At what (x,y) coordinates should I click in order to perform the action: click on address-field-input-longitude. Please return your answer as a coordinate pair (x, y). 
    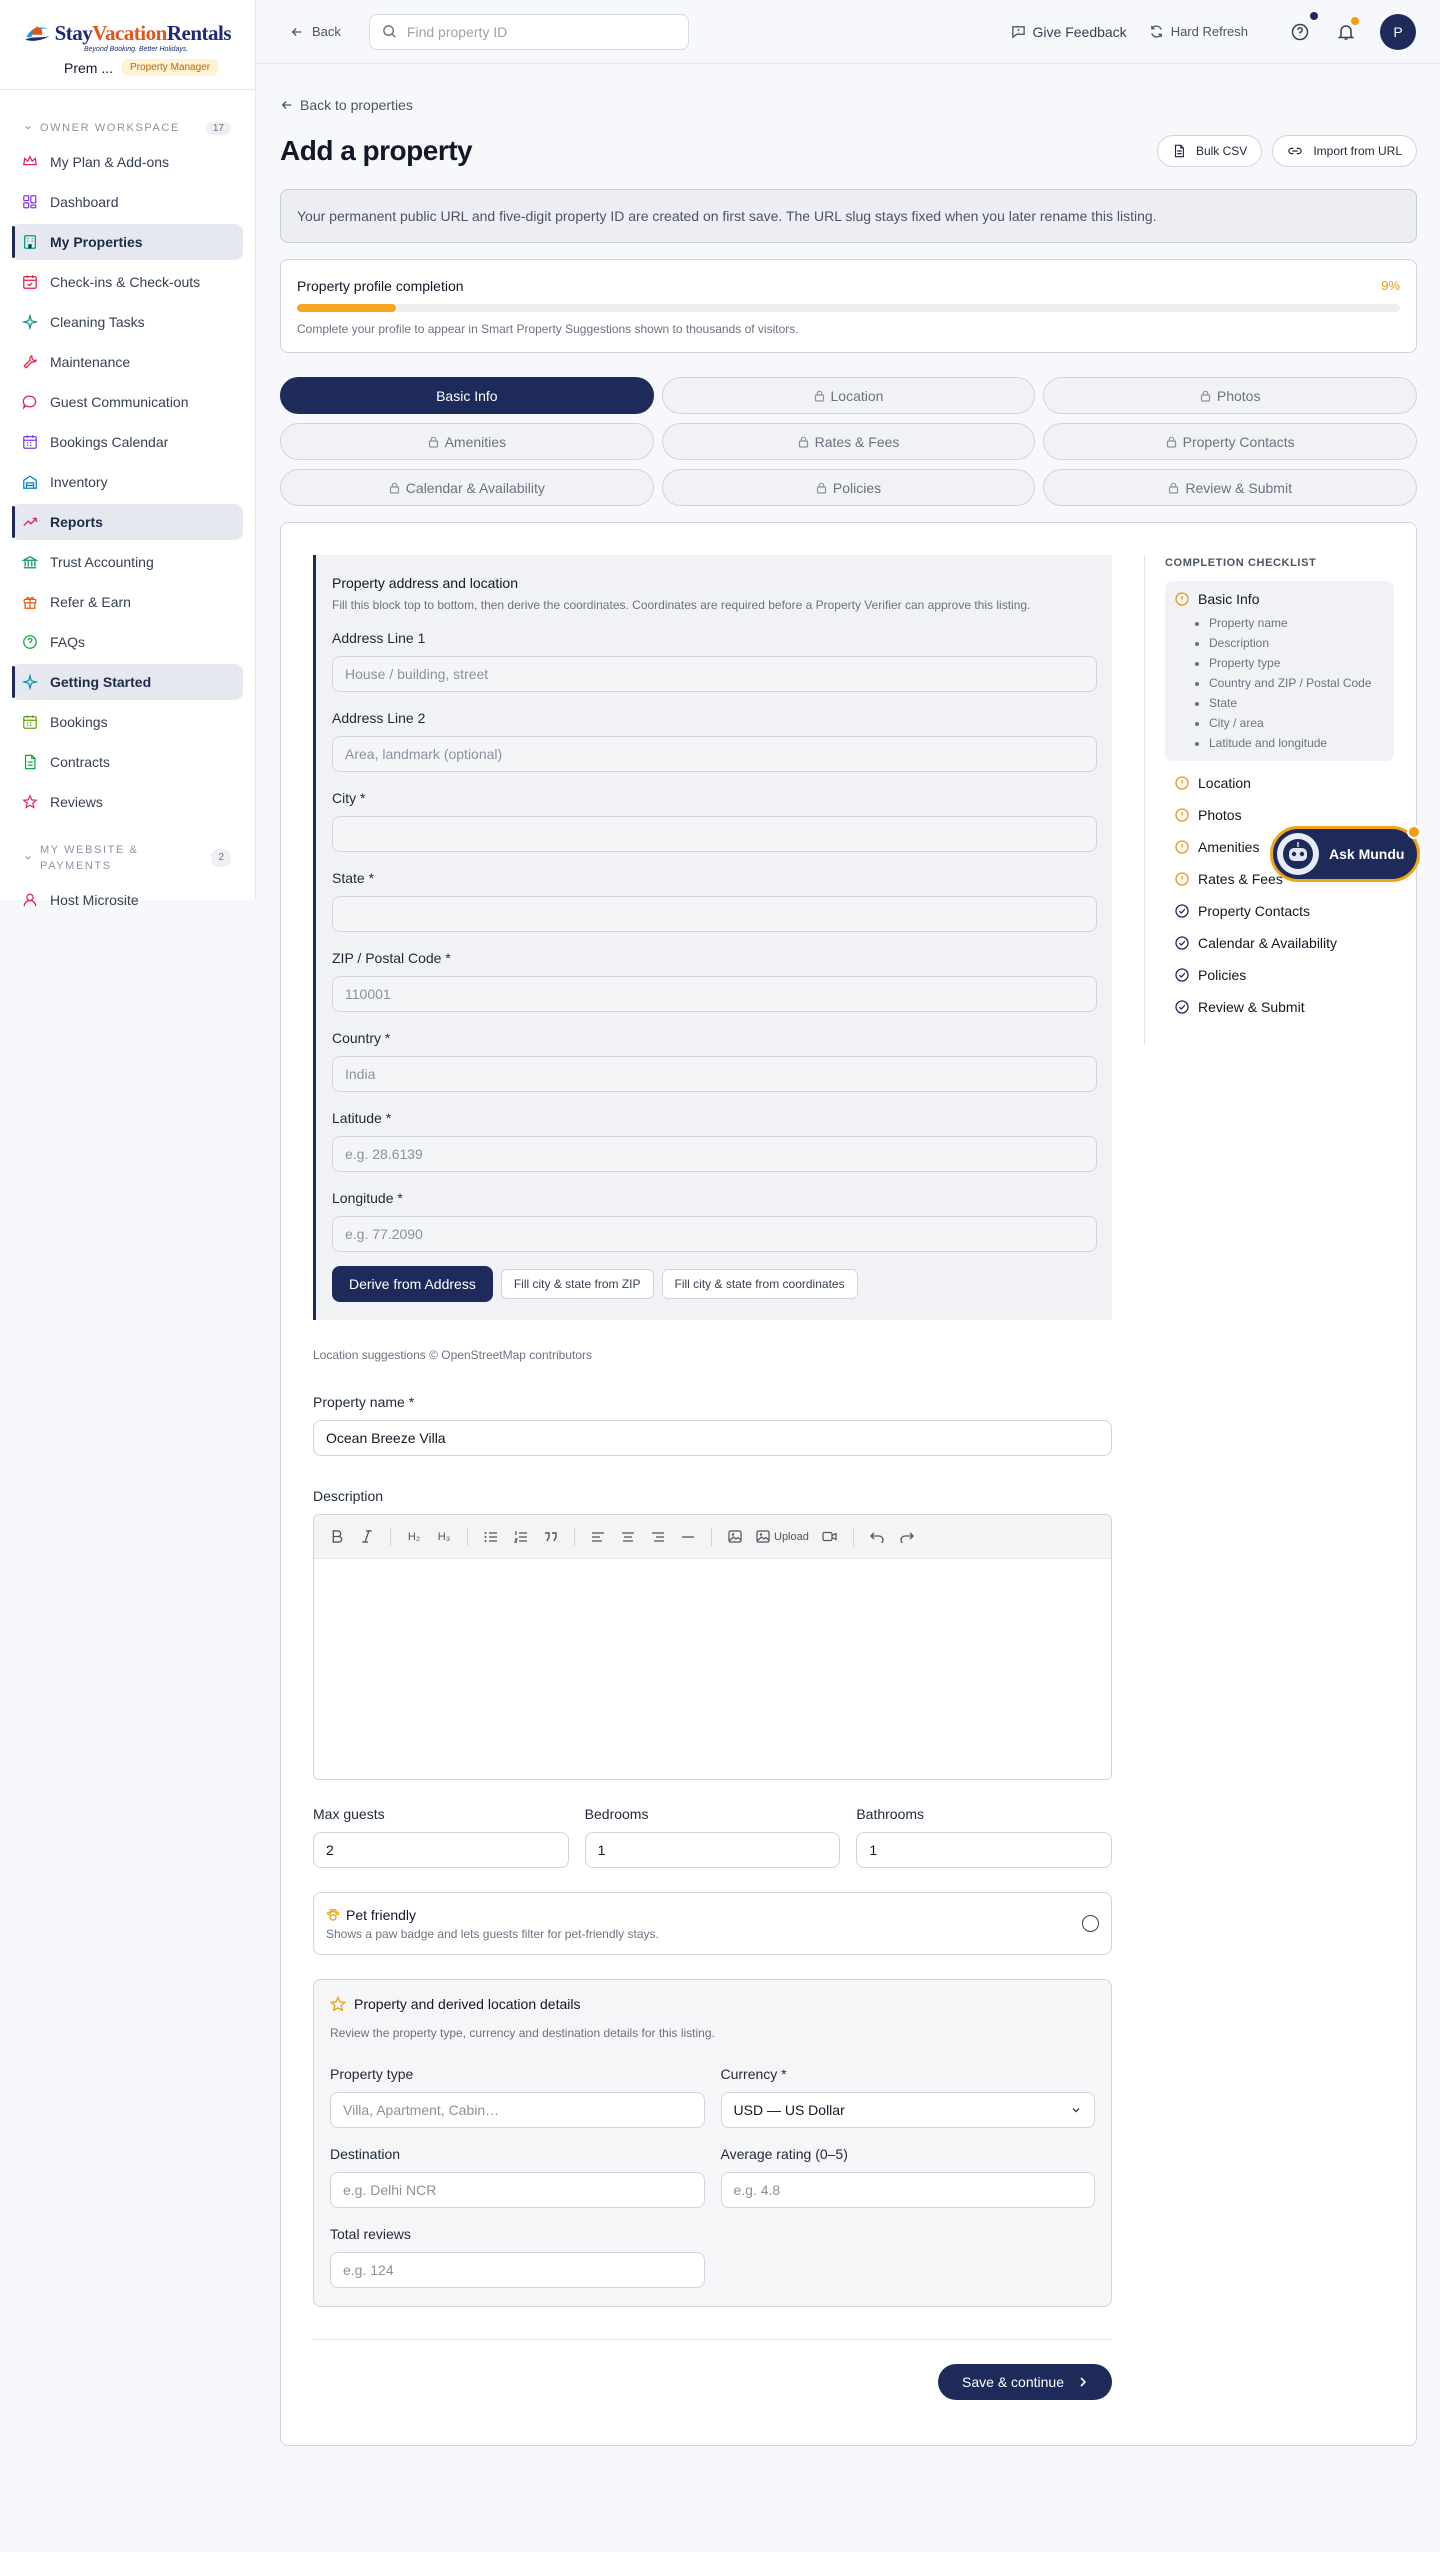
    Looking at the image, I should click on (714, 1234).